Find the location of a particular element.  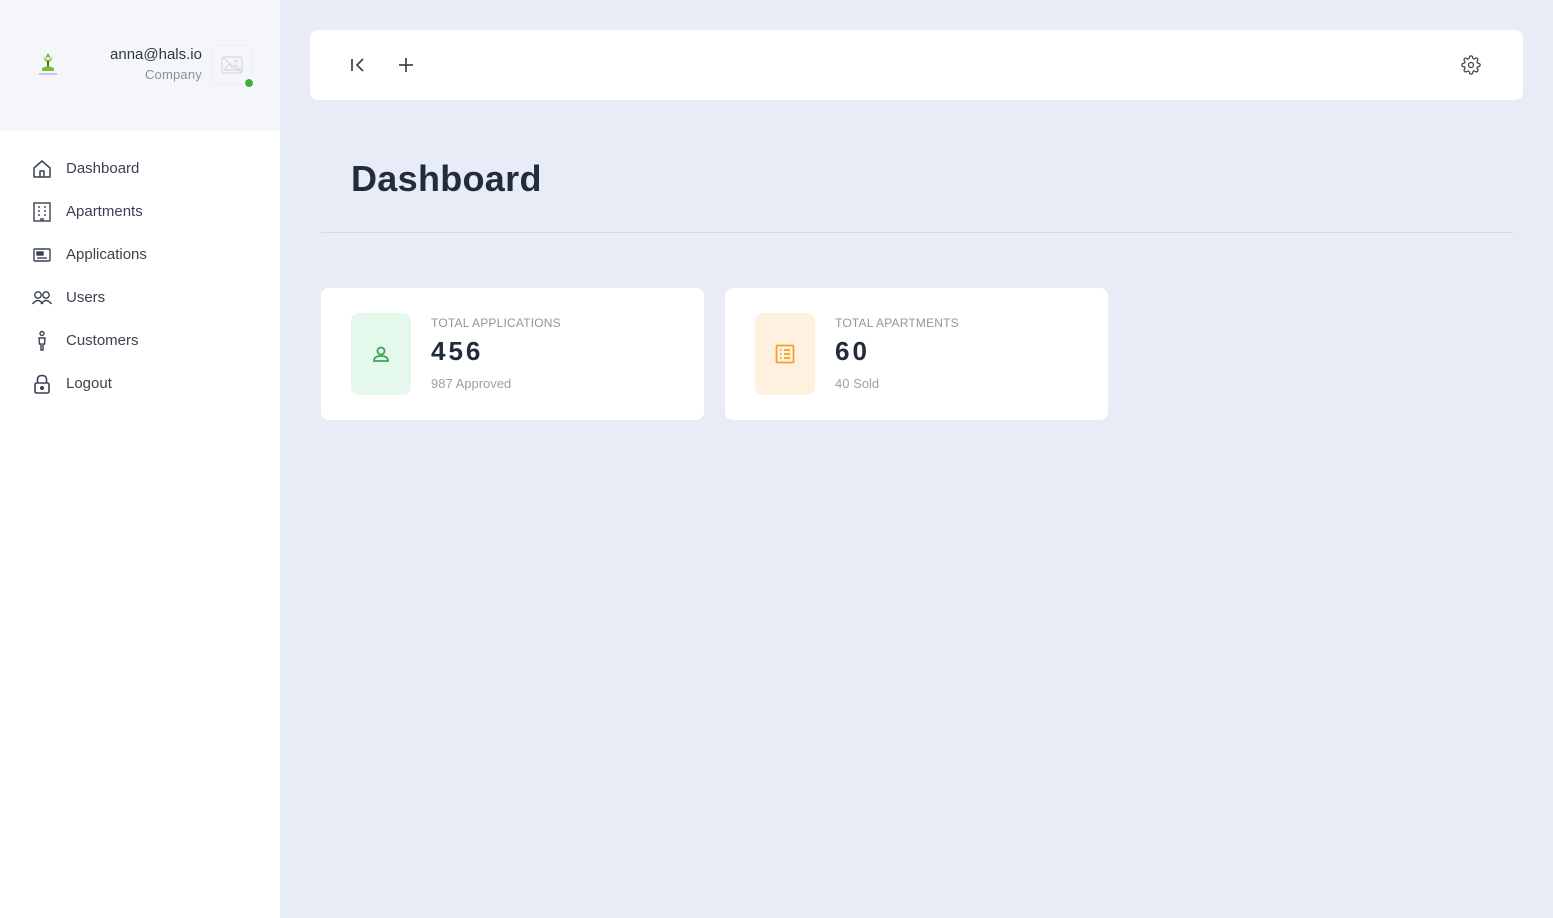

home-icon is located at coordinates (42, 169).